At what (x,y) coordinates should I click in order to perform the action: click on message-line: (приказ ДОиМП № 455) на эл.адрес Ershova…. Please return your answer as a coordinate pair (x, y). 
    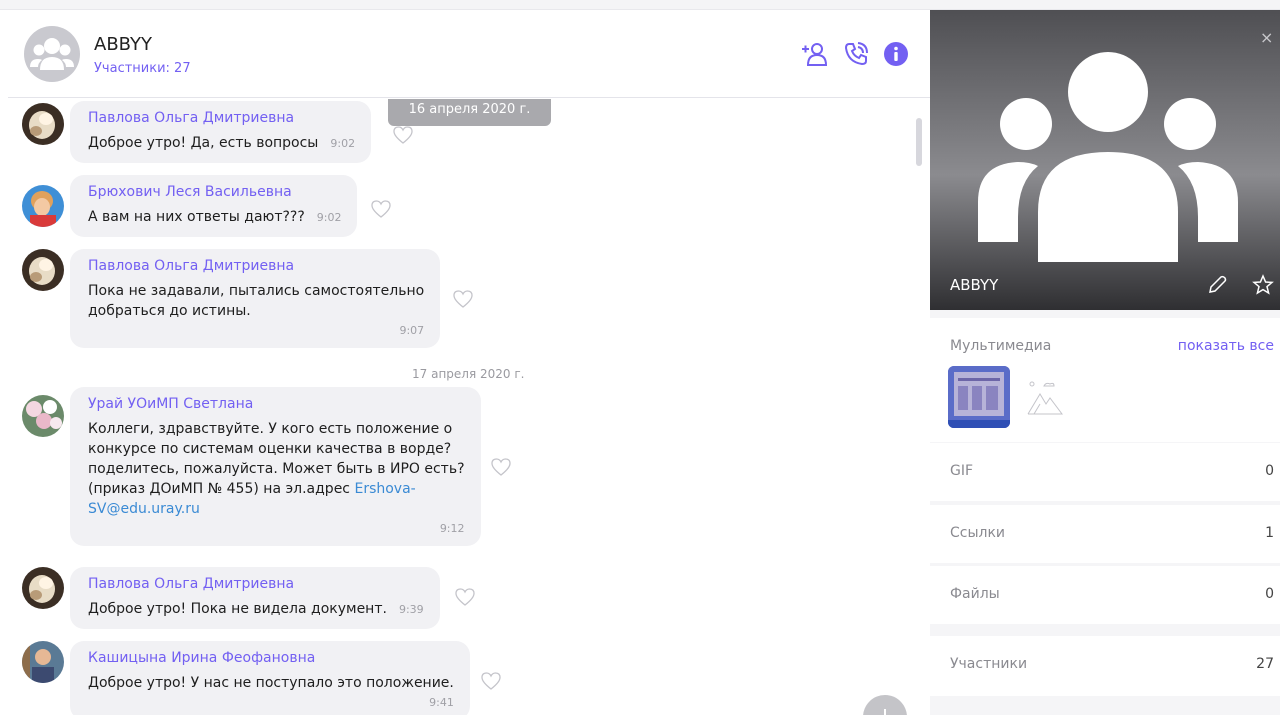
    Looking at the image, I should click on (276, 489).